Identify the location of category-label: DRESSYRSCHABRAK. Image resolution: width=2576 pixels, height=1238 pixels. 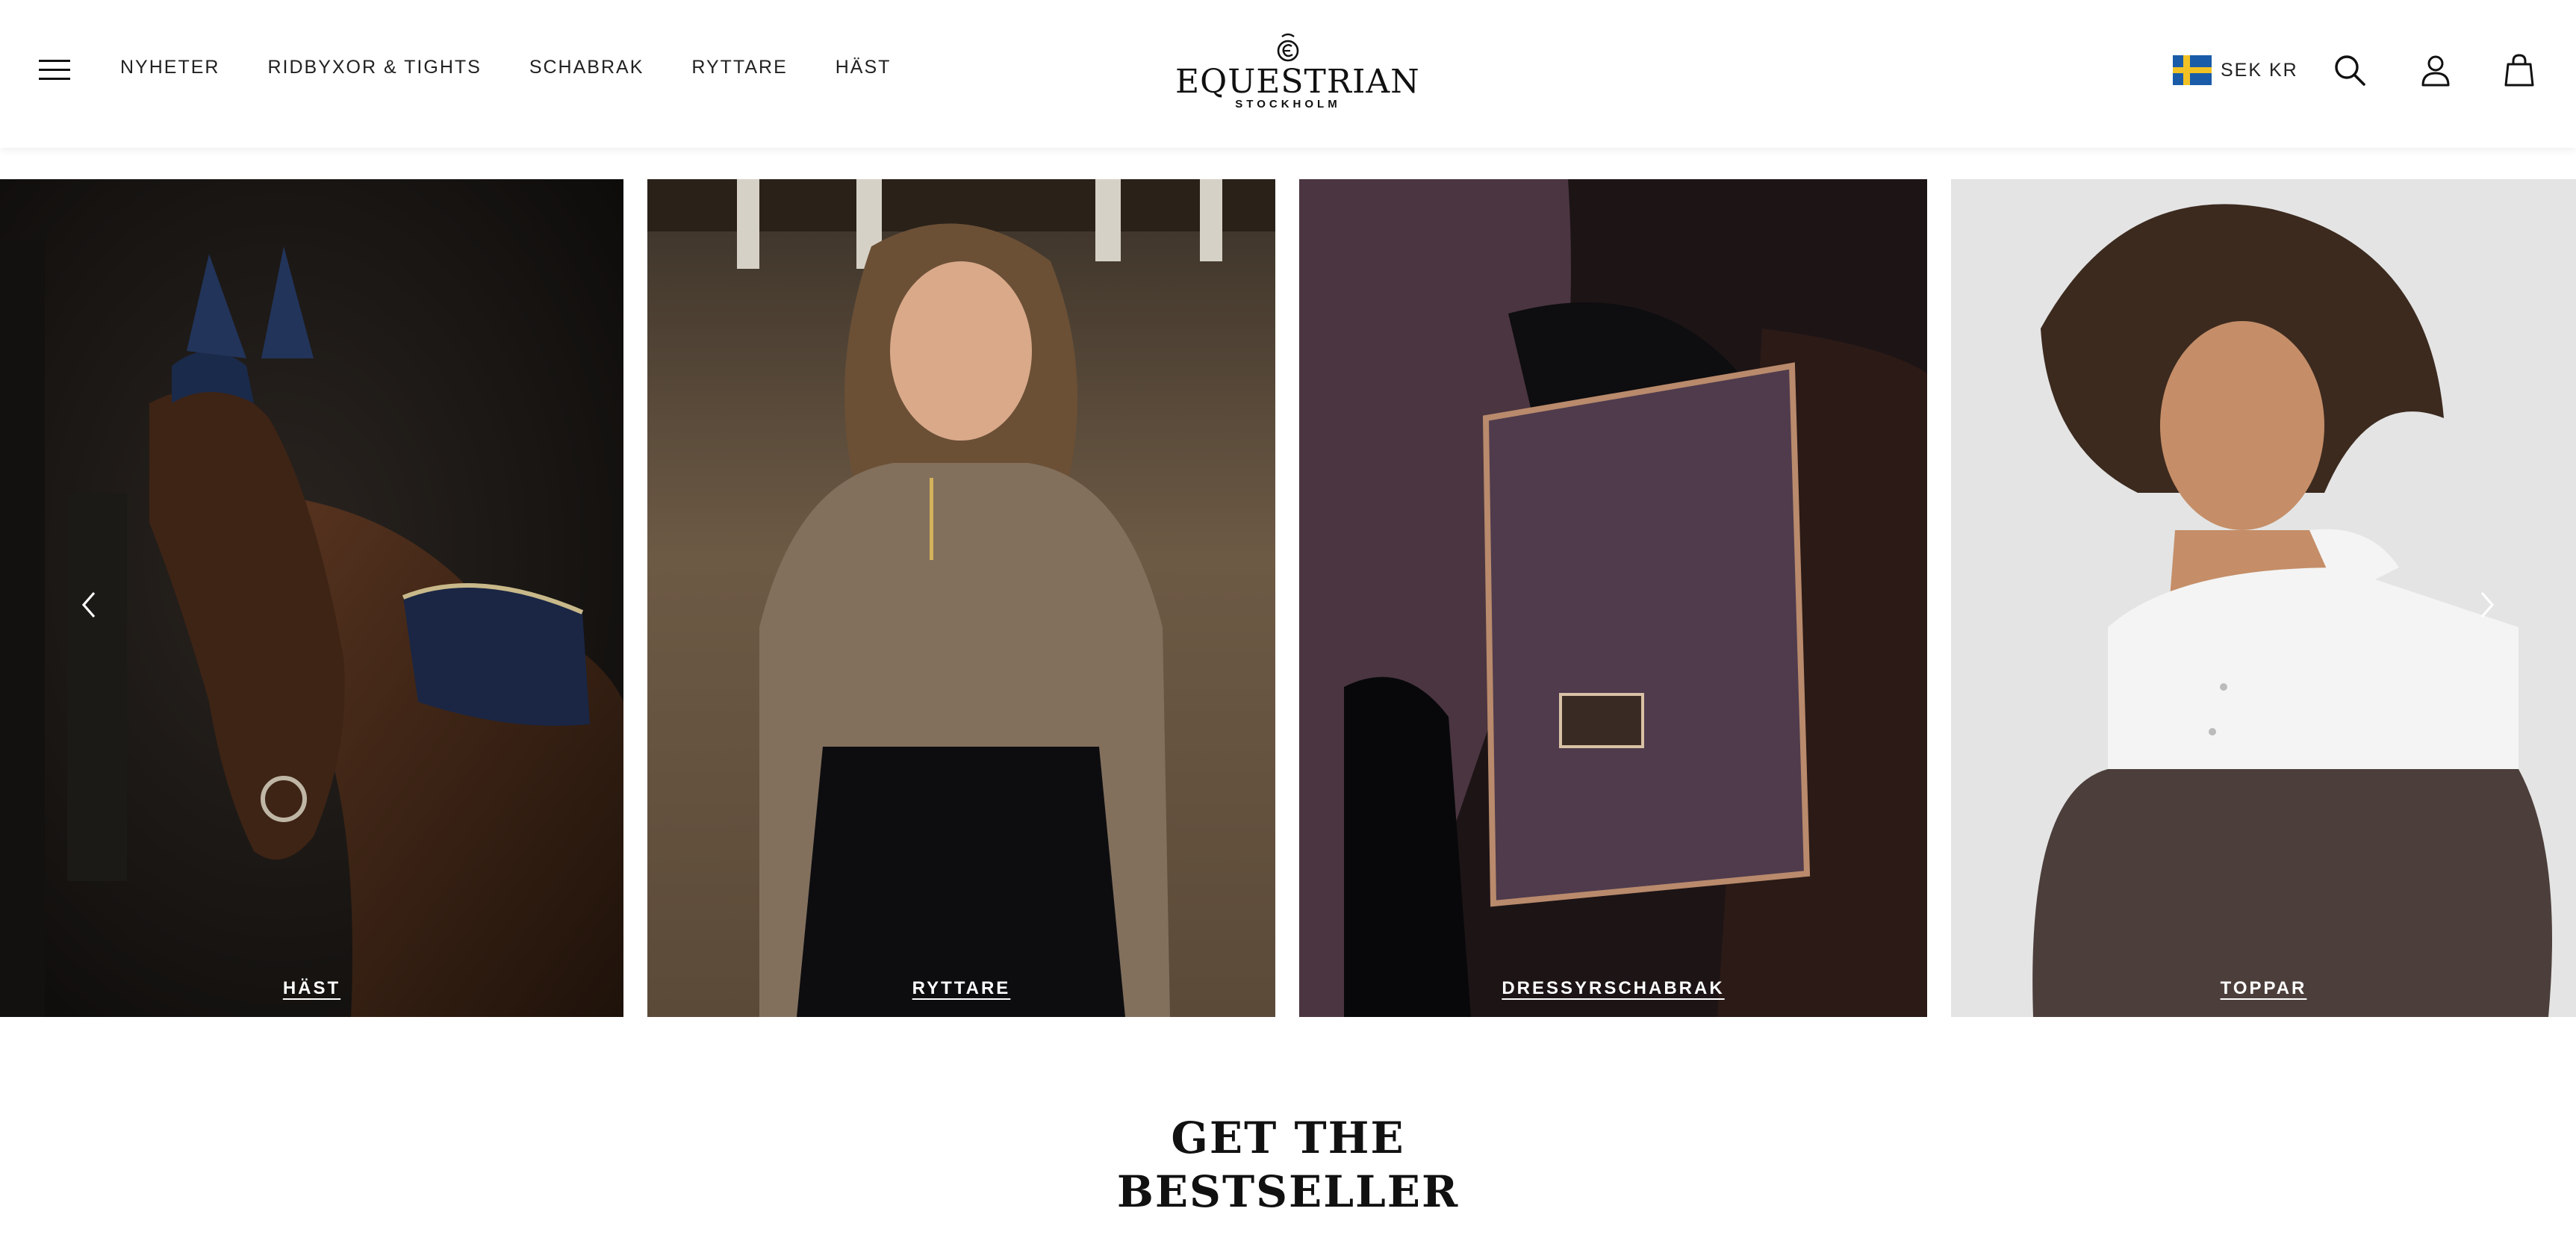
(1613, 988).